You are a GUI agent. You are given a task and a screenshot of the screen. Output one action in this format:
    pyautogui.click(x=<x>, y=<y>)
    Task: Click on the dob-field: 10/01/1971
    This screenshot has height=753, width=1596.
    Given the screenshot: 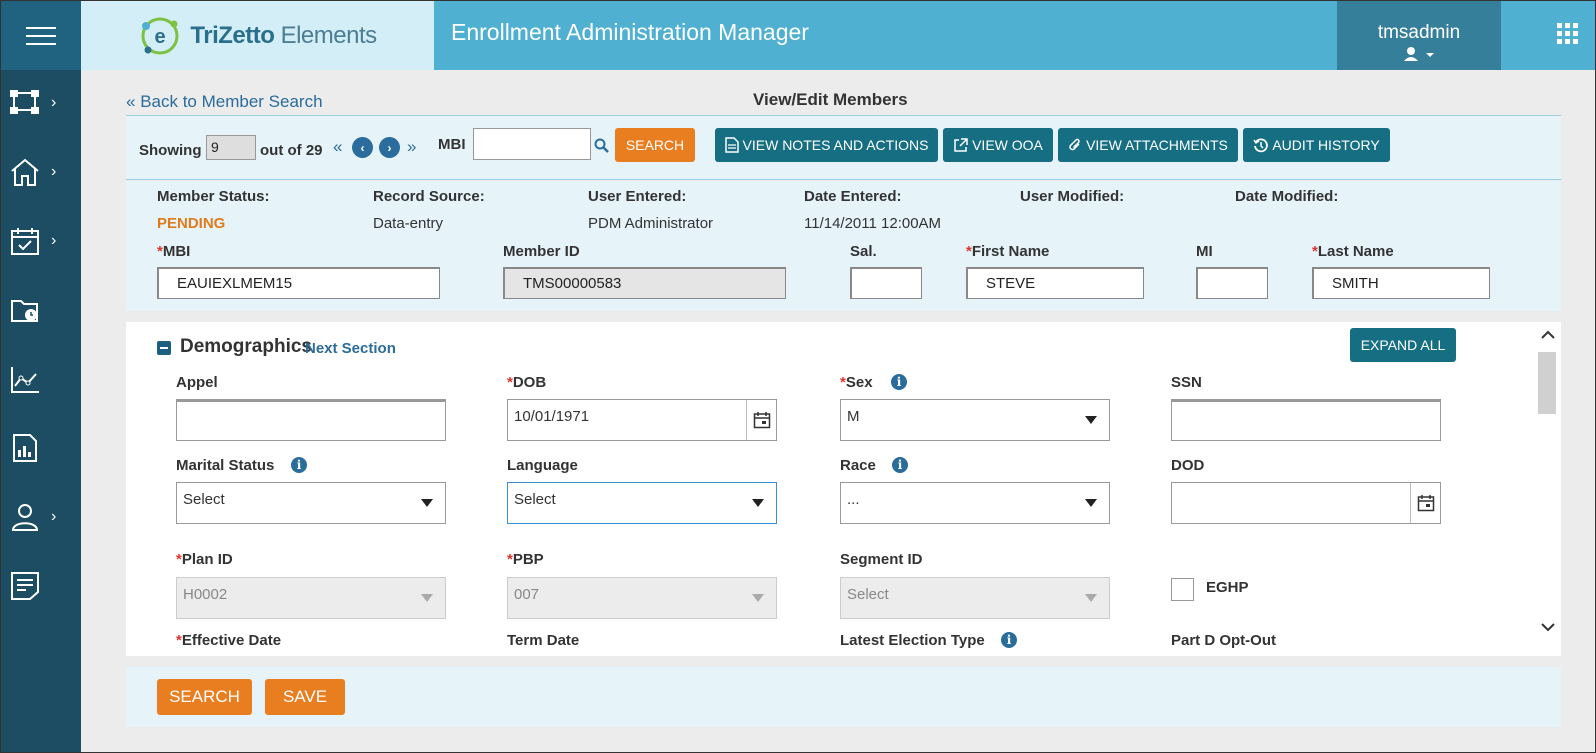 What is the action you would take?
    pyautogui.click(x=642, y=420)
    